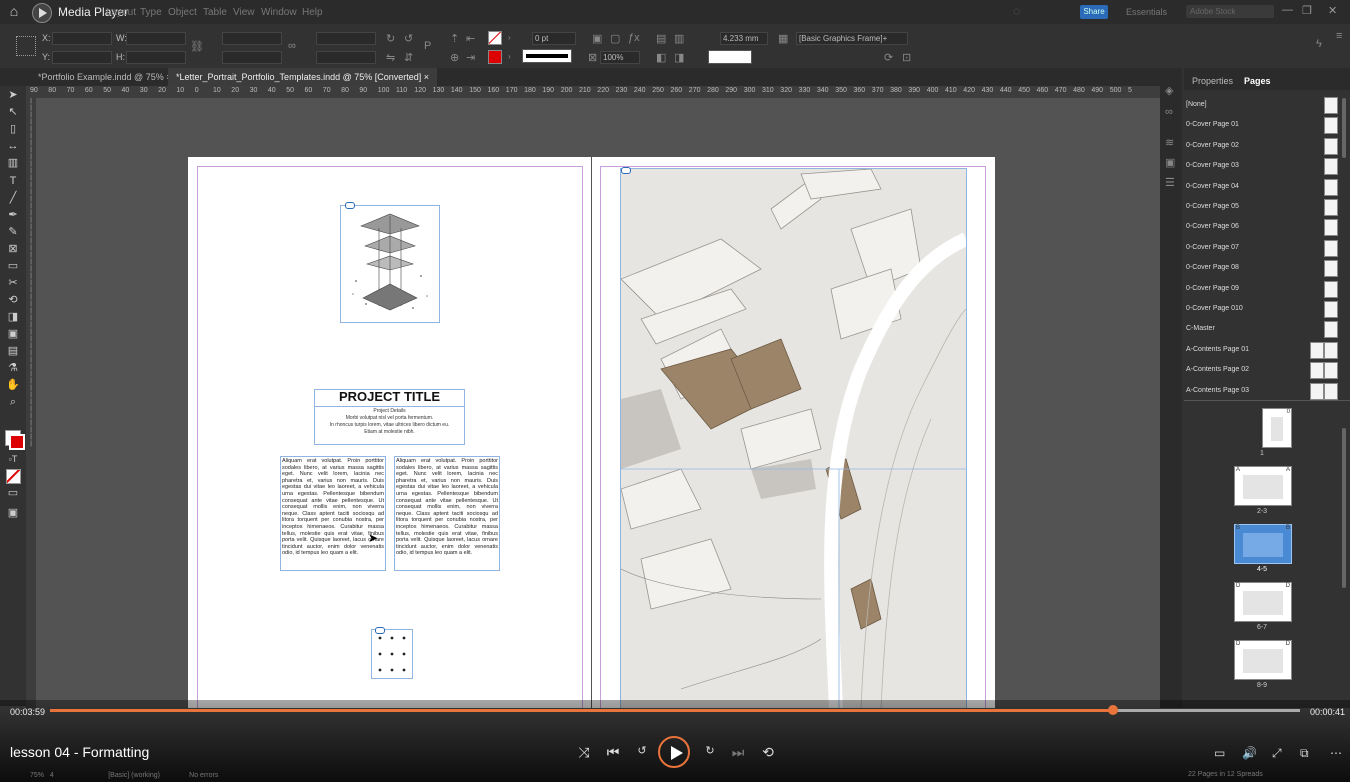  Describe the element at coordinates (151, 12) in the screenshot. I see `menu-type: Type` at that location.